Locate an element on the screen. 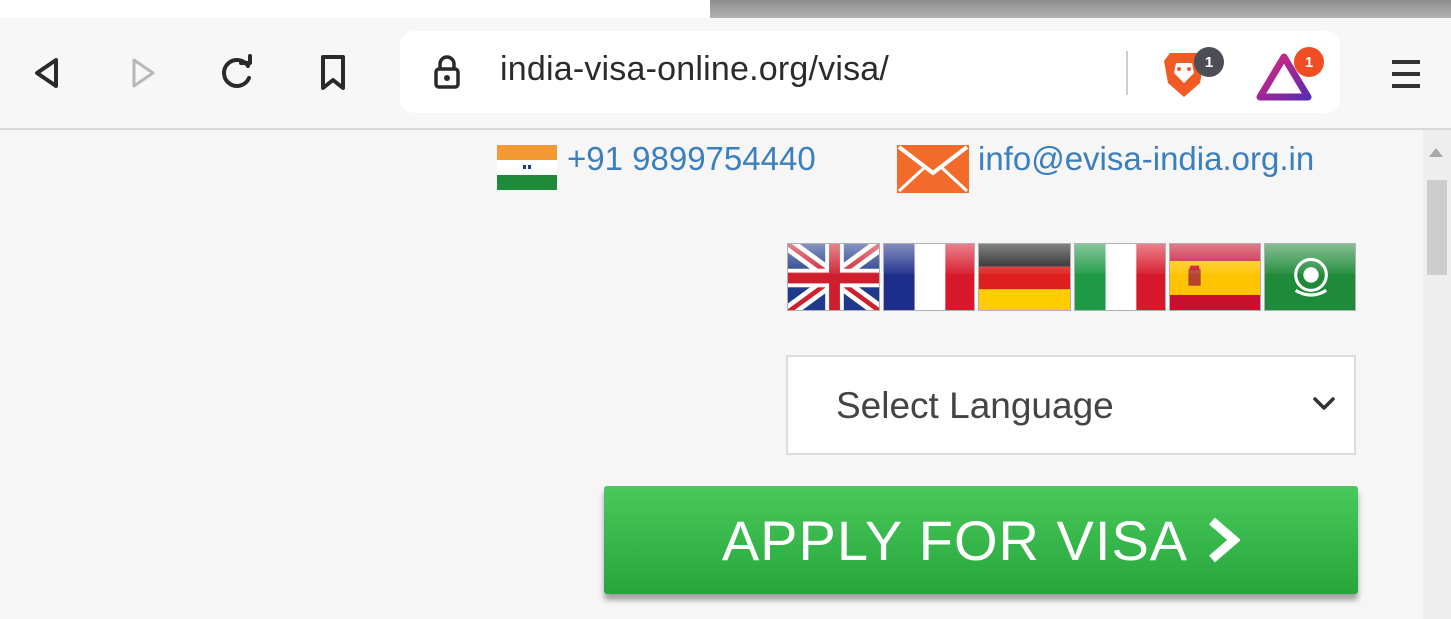 The width and height of the screenshot is (1451, 619). arabic-flag-button is located at coordinates (1310, 277).